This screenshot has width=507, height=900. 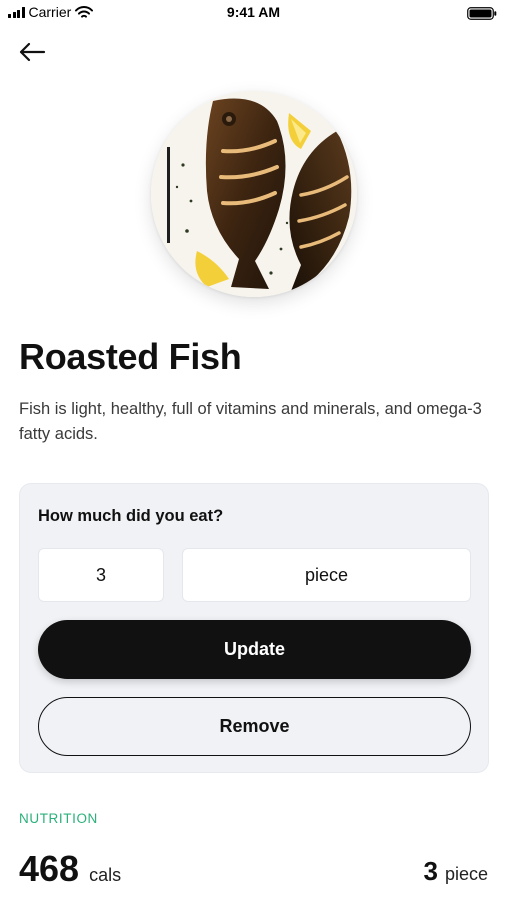 I want to click on food-title: Roasted Fish, so click(x=130, y=356).